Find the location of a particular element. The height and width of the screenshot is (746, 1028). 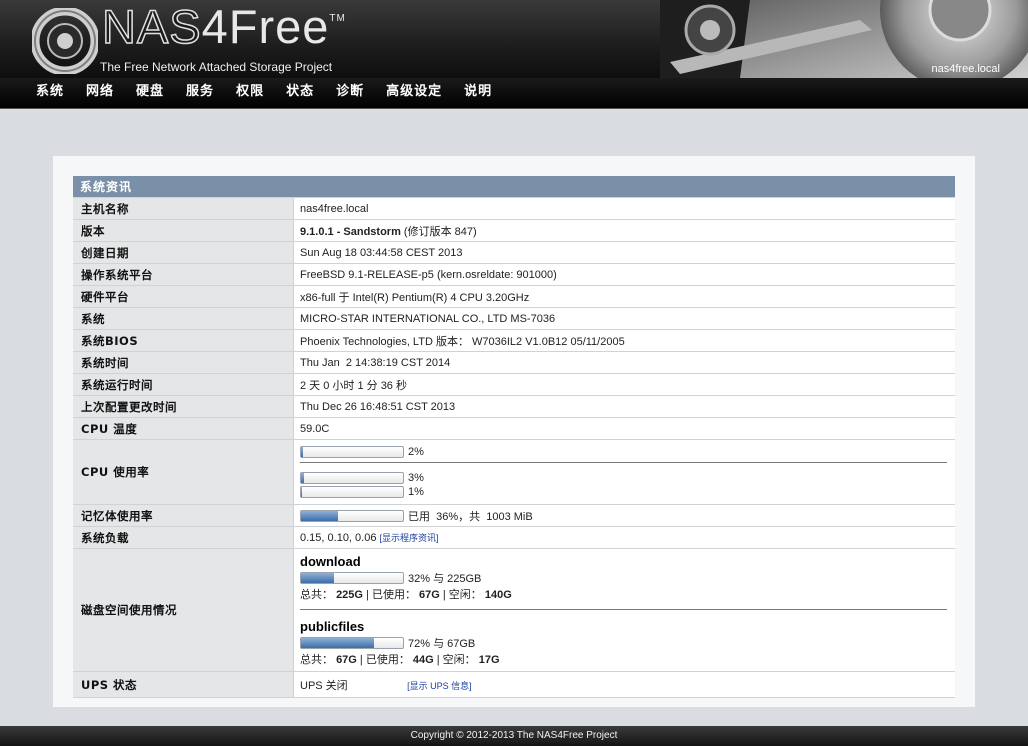

nav-item-1: 网络 is located at coordinates (100, 91).